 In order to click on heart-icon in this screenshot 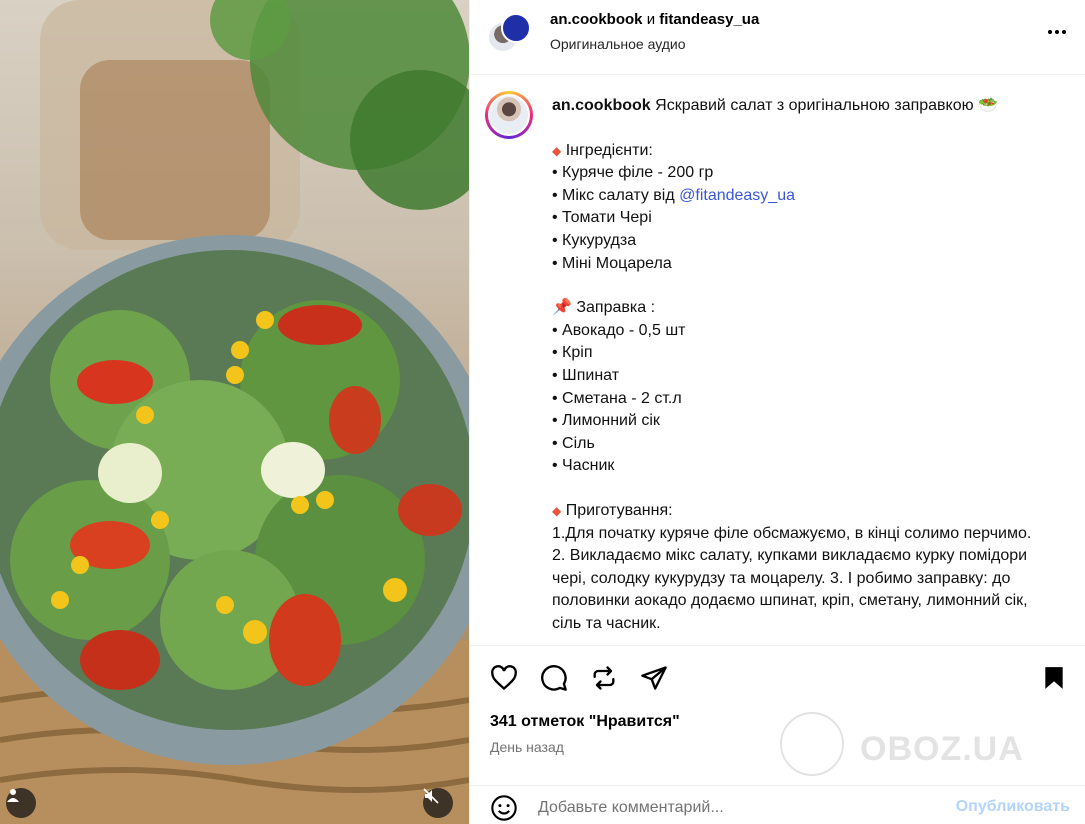, I will do `click(504, 678)`.